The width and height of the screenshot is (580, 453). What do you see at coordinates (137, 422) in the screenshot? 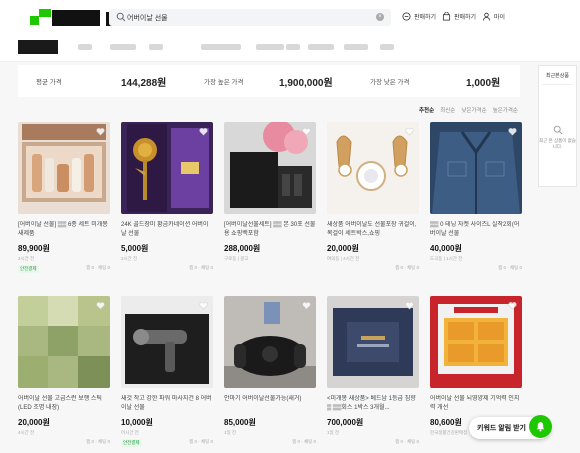
I see `product-price: 10,000원` at bounding box center [137, 422].